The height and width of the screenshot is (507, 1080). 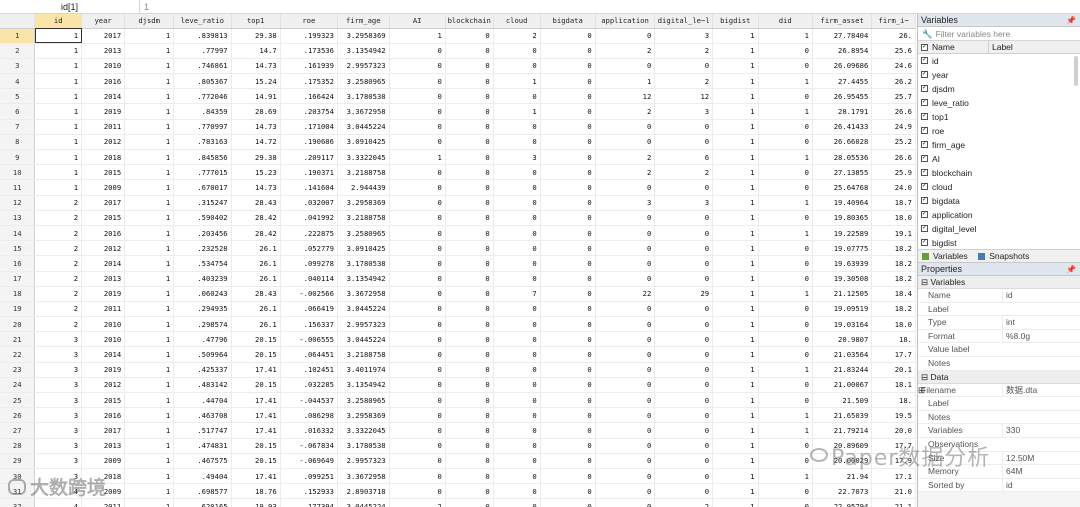 I want to click on table-cell: 28.42, so click(x=256, y=218).